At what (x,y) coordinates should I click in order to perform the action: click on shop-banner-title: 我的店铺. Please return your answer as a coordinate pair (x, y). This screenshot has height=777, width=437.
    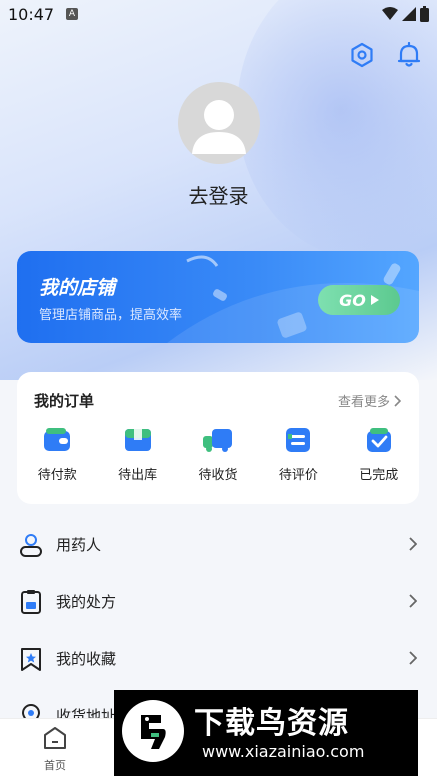
    Looking at the image, I should click on (77, 288).